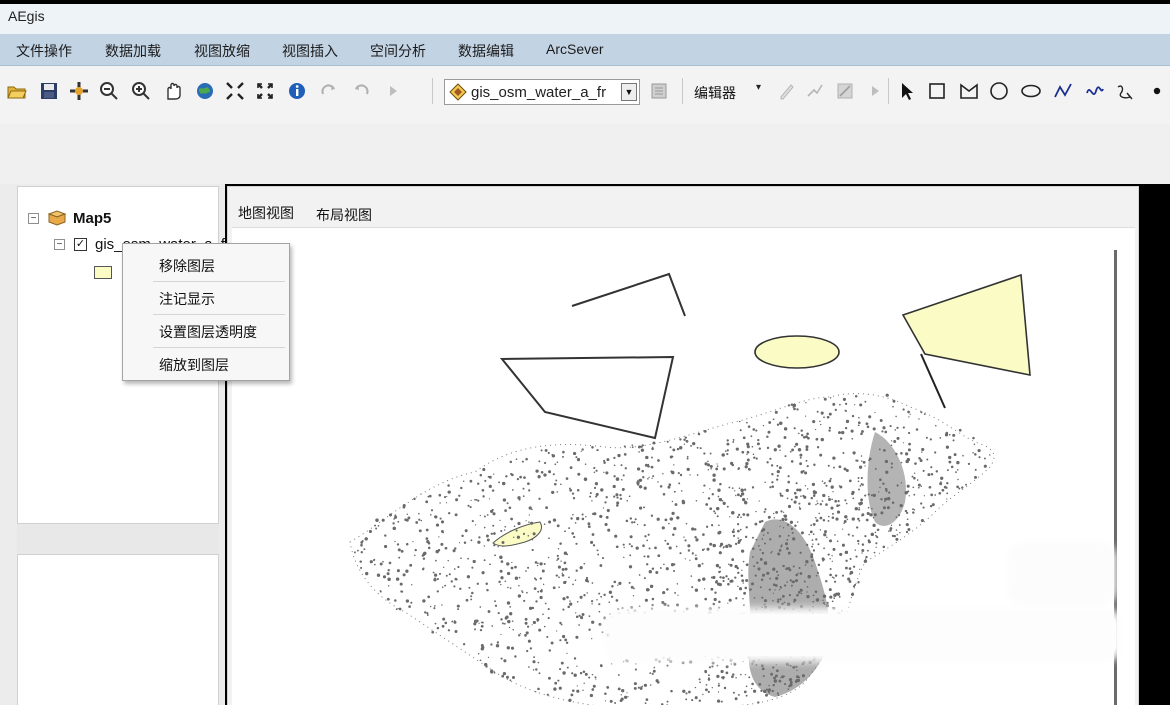  I want to click on menu-data-loading: 数据加载, so click(133, 51).